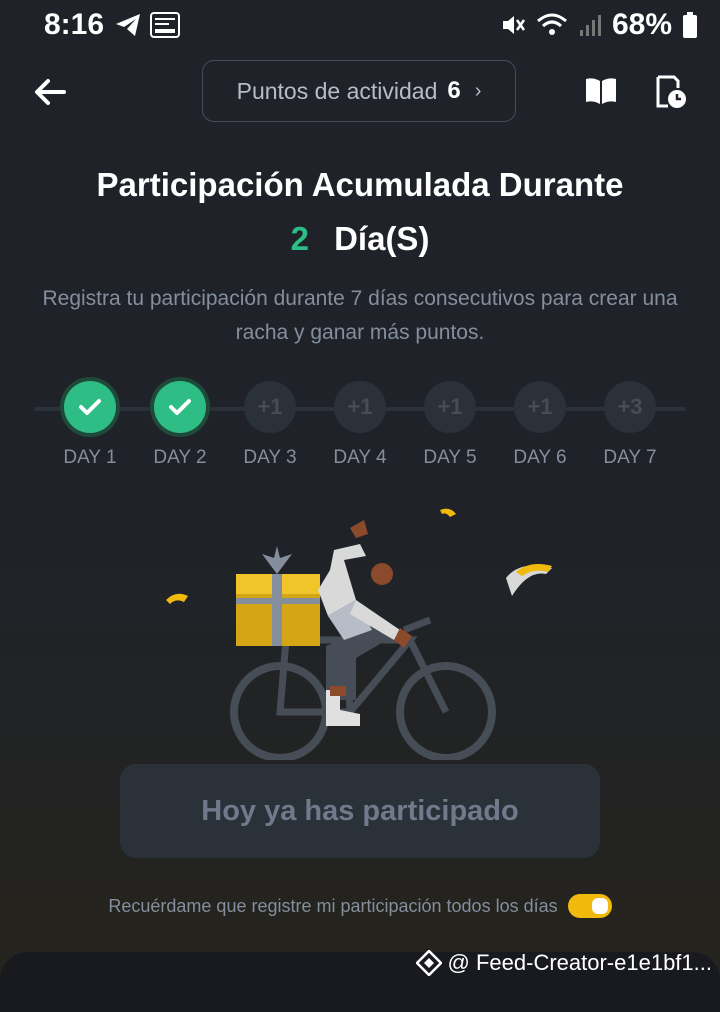 Image resolution: width=720 pixels, height=1012 pixels. I want to click on streak-step-label: DAY 7, so click(630, 457).